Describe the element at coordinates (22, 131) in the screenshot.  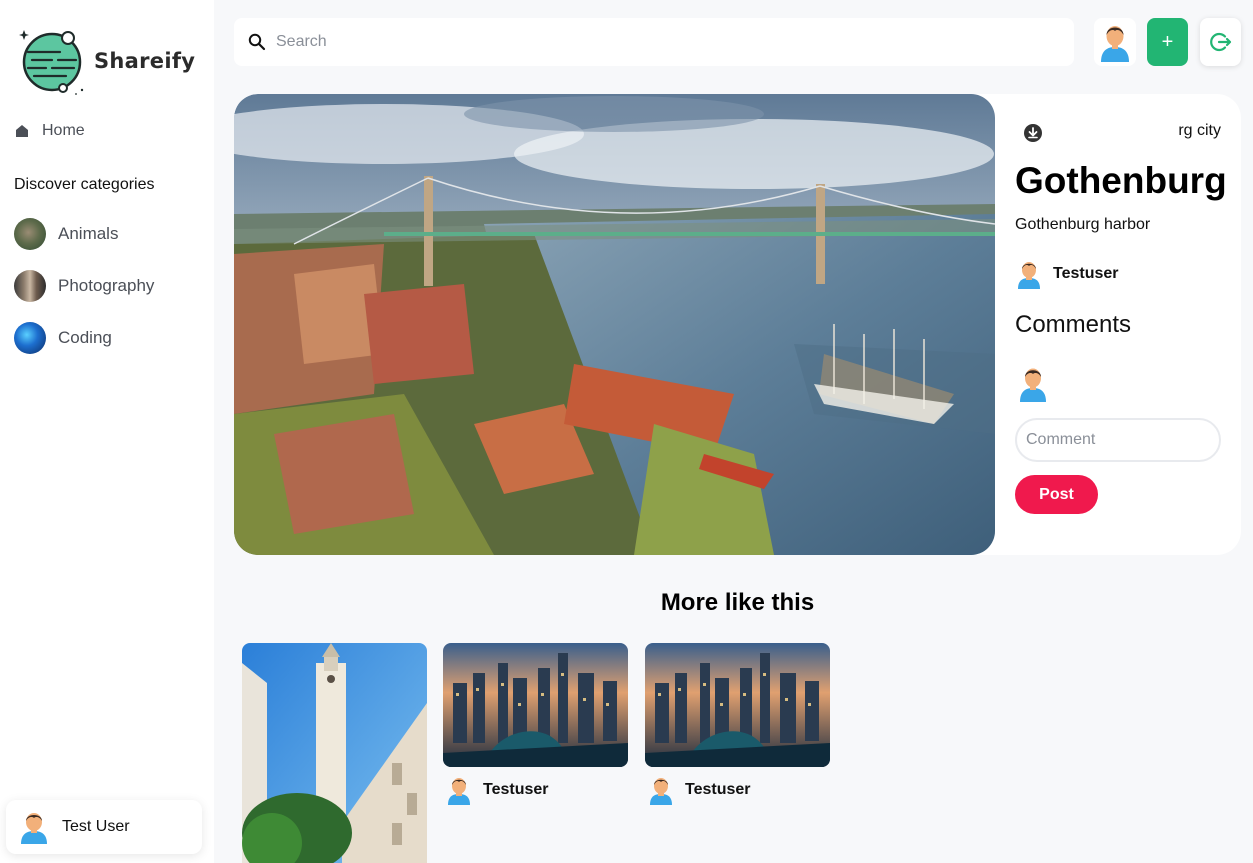
I see `home-icon` at that location.